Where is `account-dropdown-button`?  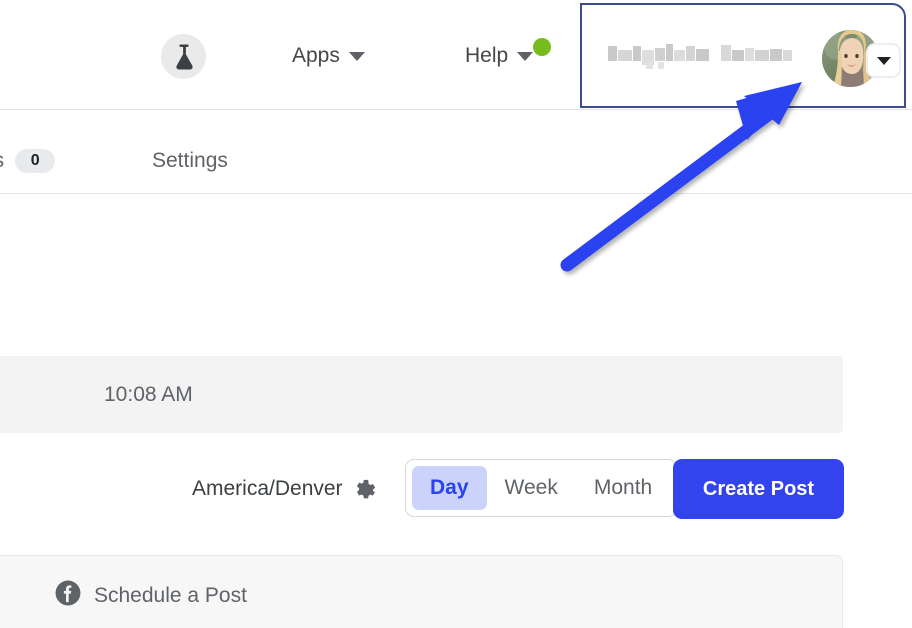 account-dropdown-button is located at coordinates (883, 60).